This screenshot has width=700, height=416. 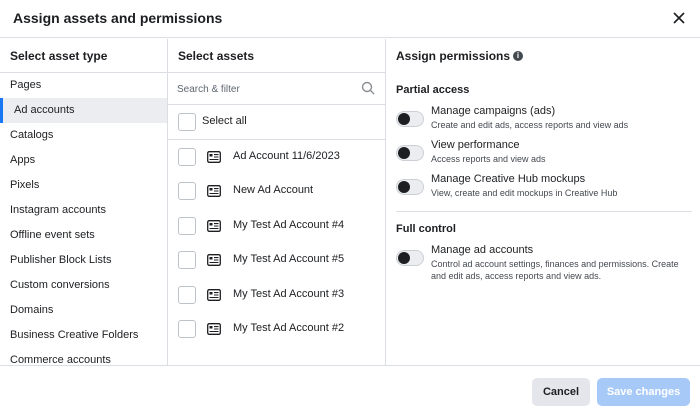 What do you see at coordinates (289, 327) in the screenshot?
I see `asset-label: My Test Ad Account #2` at bounding box center [289, 327].